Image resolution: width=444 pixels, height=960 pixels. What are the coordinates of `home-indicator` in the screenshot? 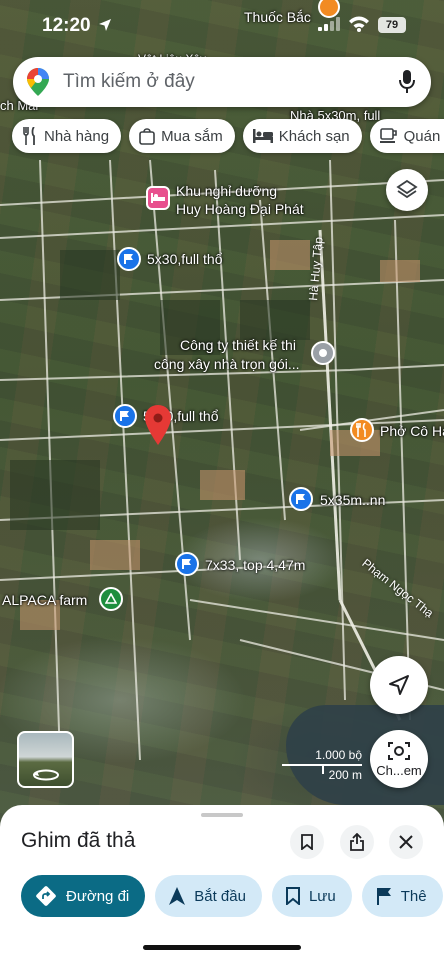 It's located at (222, 947).